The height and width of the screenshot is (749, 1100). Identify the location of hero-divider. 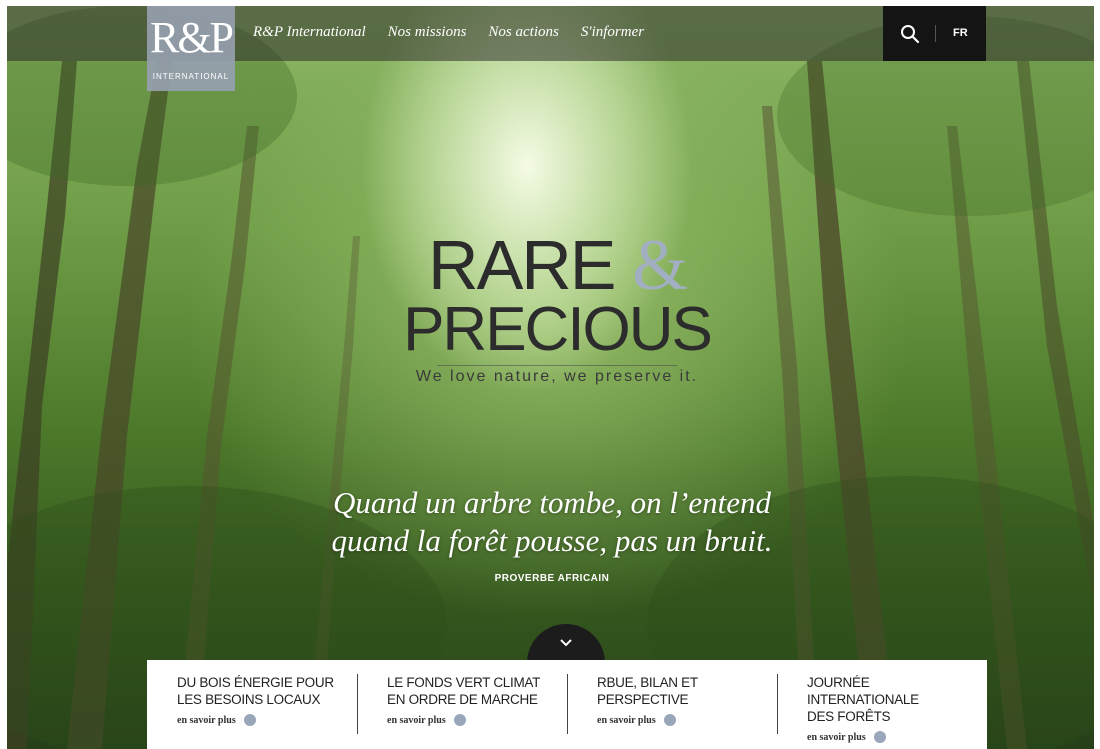
(557, 365).